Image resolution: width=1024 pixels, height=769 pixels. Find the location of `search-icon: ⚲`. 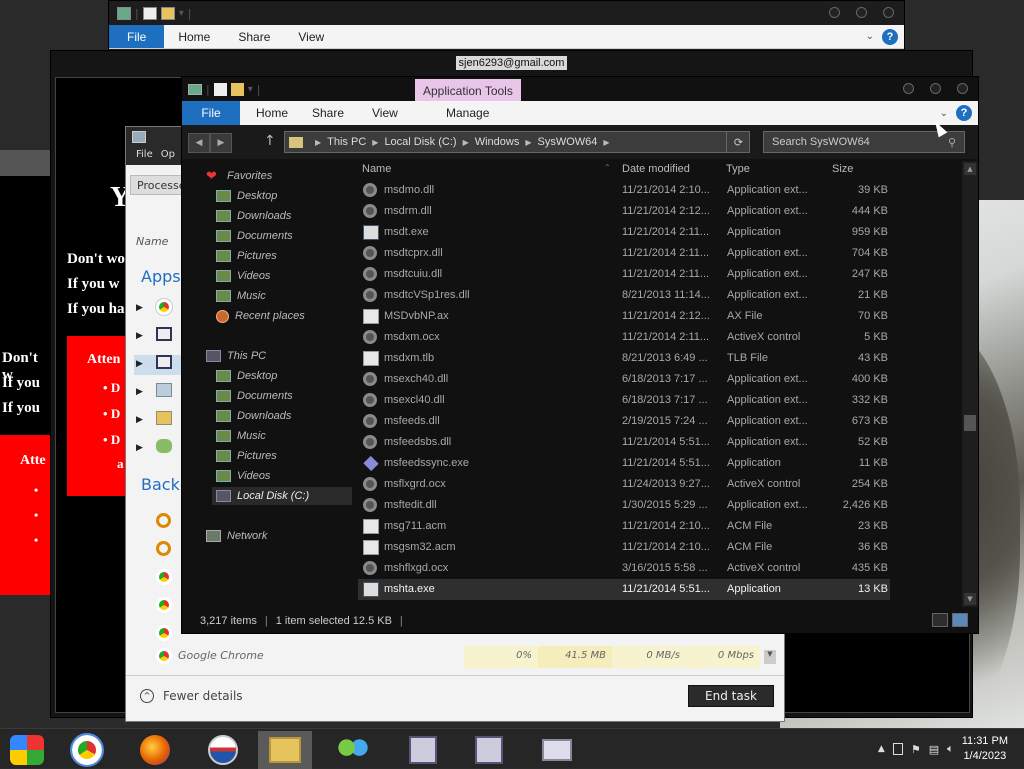

search-icon: ⚲ is located at coordinates (952, 142).